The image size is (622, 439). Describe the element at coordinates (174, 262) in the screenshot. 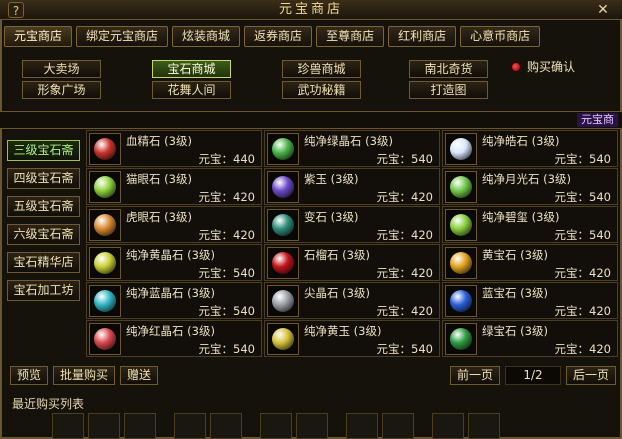

I see `gem-item: 纯净黄晶石 (3级) 元宝：540` at that location.